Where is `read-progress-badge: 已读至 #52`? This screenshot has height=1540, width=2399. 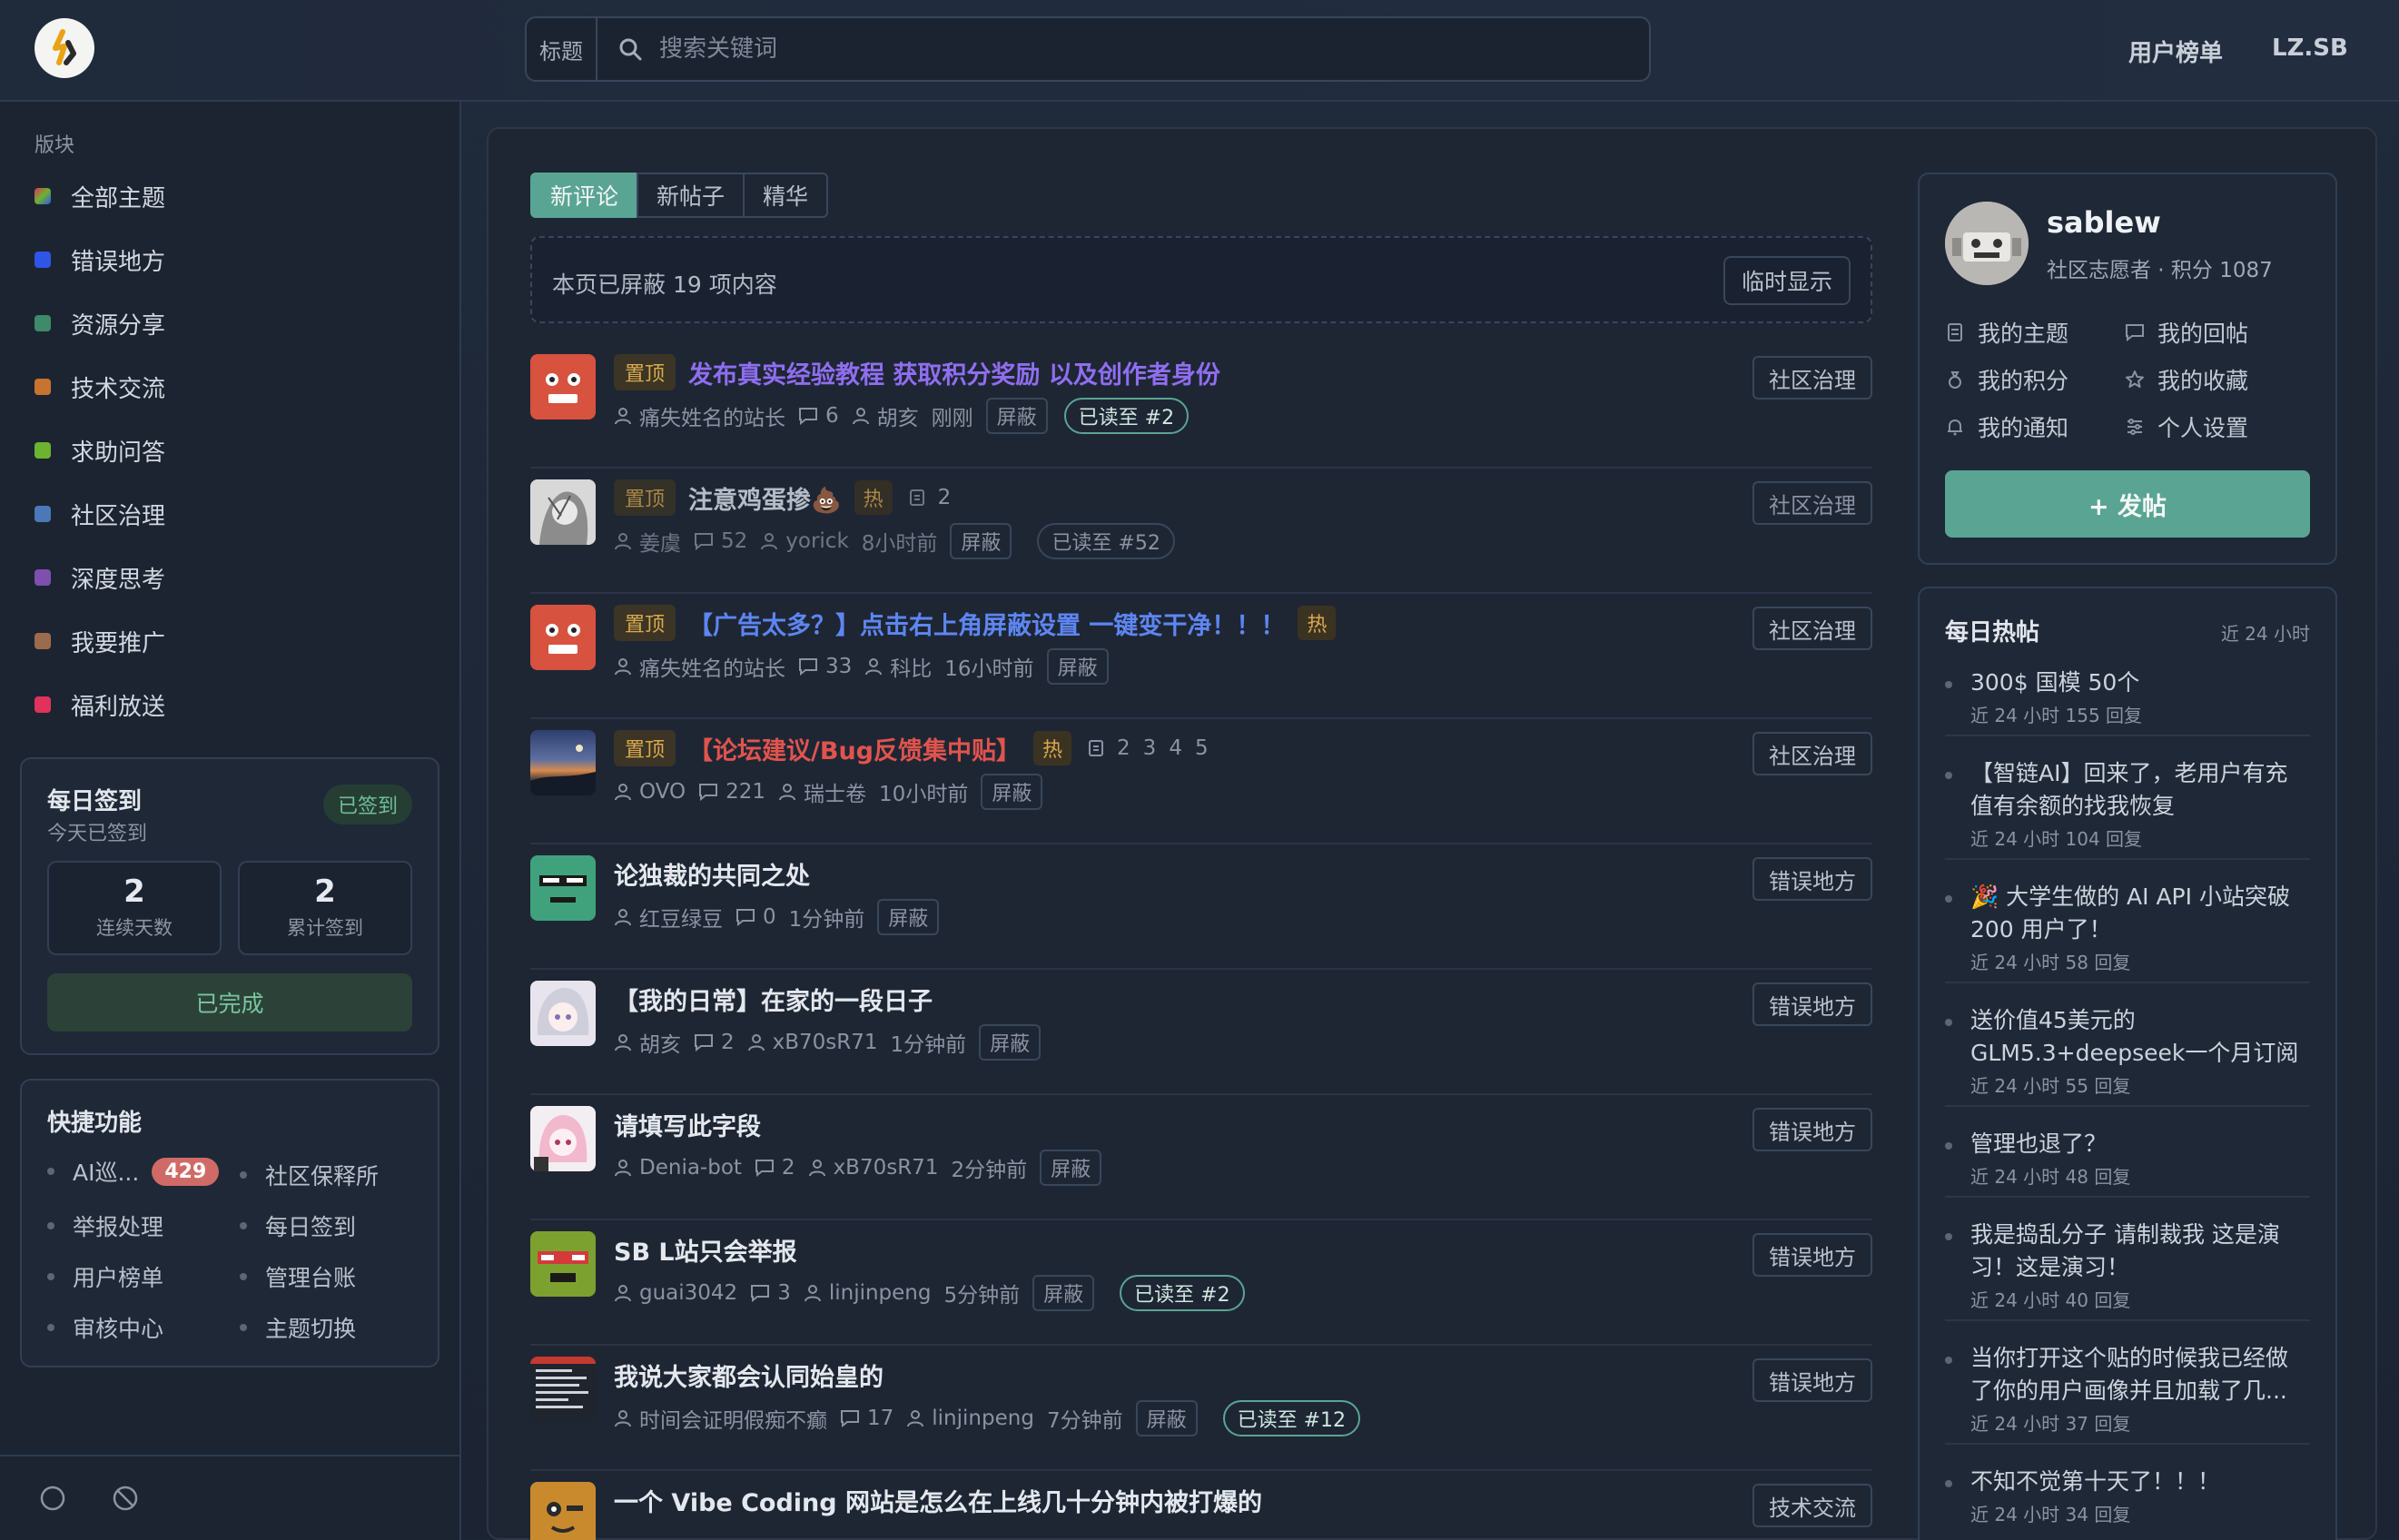 read-progress-badge: 已读至 #52 is located at coordinates (1106, 541).